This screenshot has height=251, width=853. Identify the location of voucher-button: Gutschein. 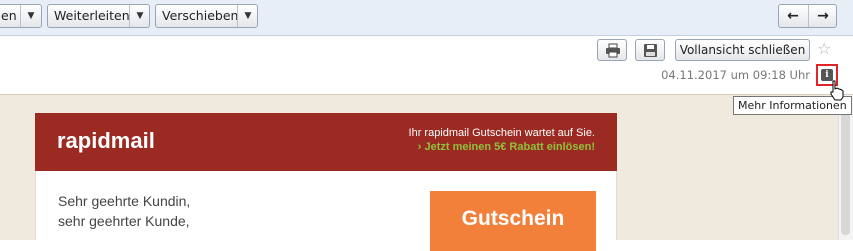
(513, 221).